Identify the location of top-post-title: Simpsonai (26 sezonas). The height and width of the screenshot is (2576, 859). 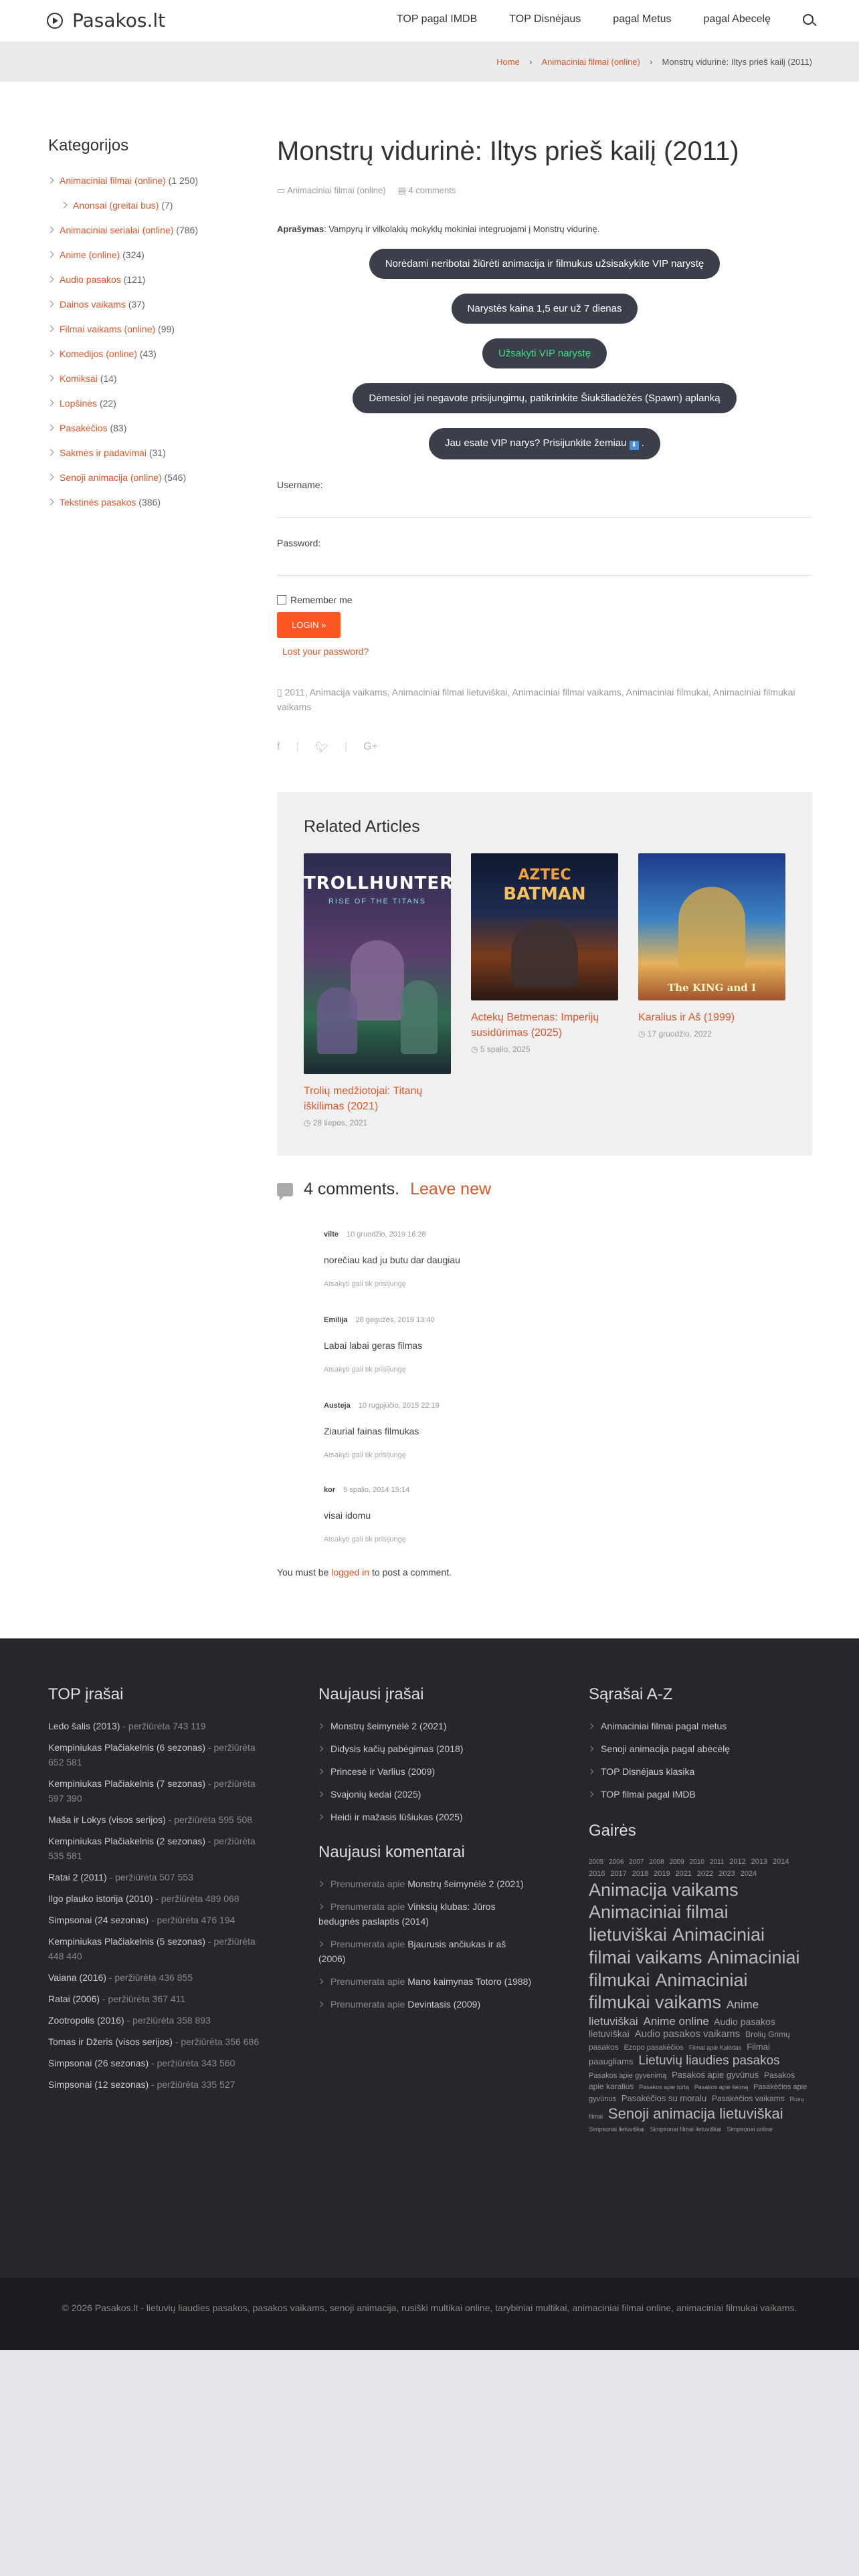
(98, 2063).